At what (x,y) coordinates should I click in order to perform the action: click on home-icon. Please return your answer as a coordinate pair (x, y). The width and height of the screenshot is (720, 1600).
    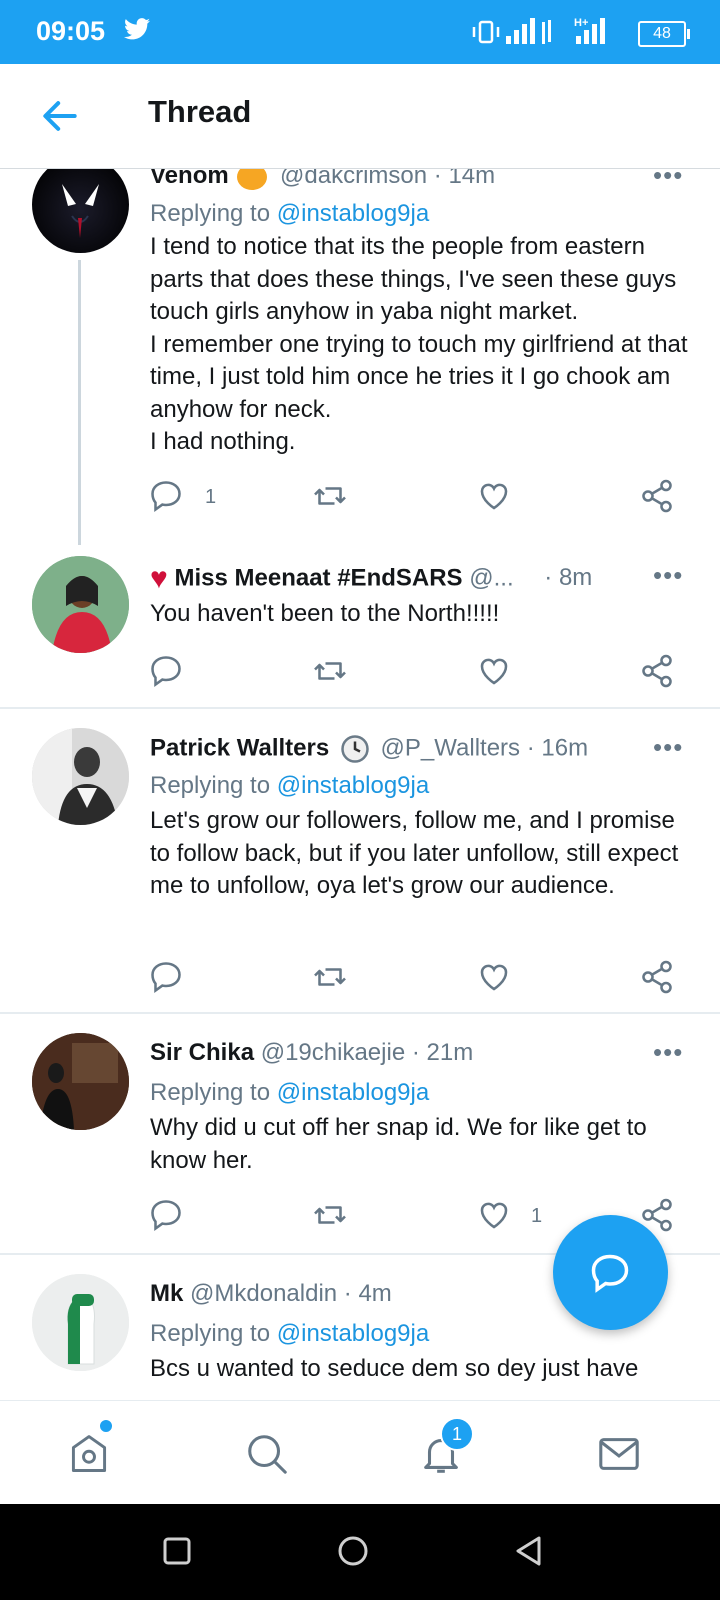
    Looking at the image, I should click on (89, 1454).